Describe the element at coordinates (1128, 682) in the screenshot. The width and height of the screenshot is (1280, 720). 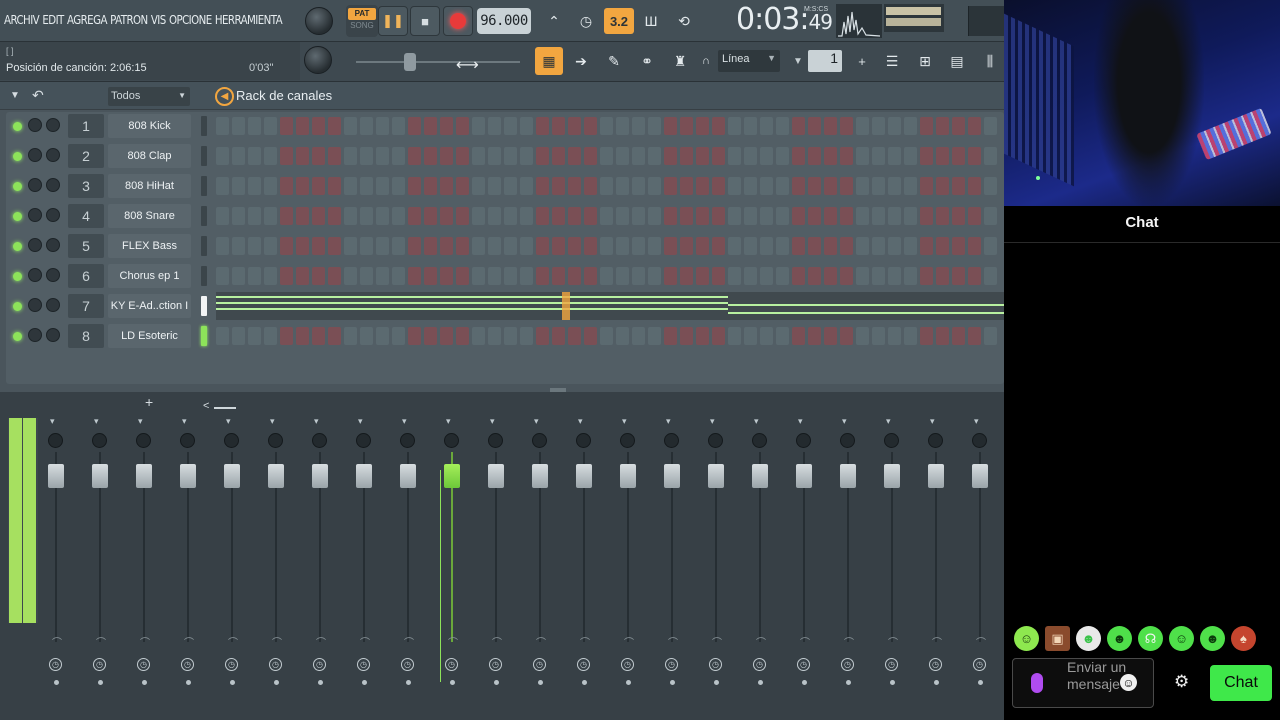
I see `emoji-picker-icon: ☺` at that location.